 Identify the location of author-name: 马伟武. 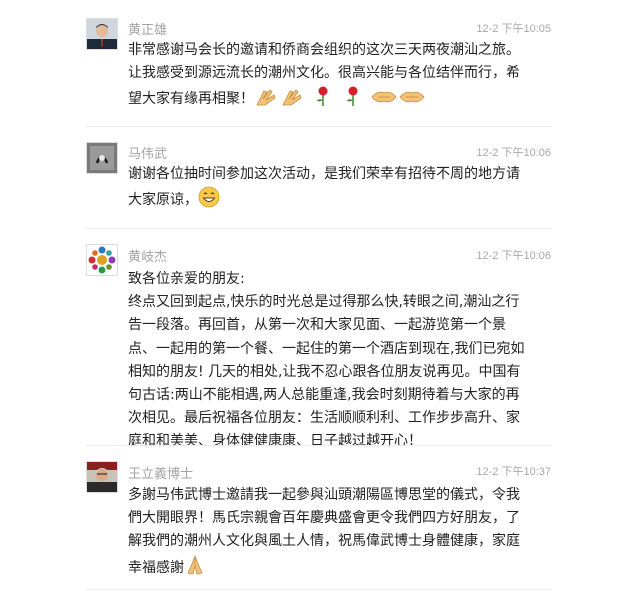
(147, 152).